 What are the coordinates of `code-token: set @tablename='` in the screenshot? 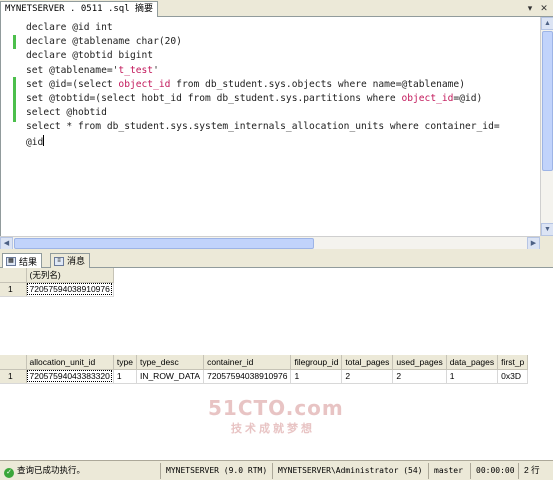 It's located at (72, 70).